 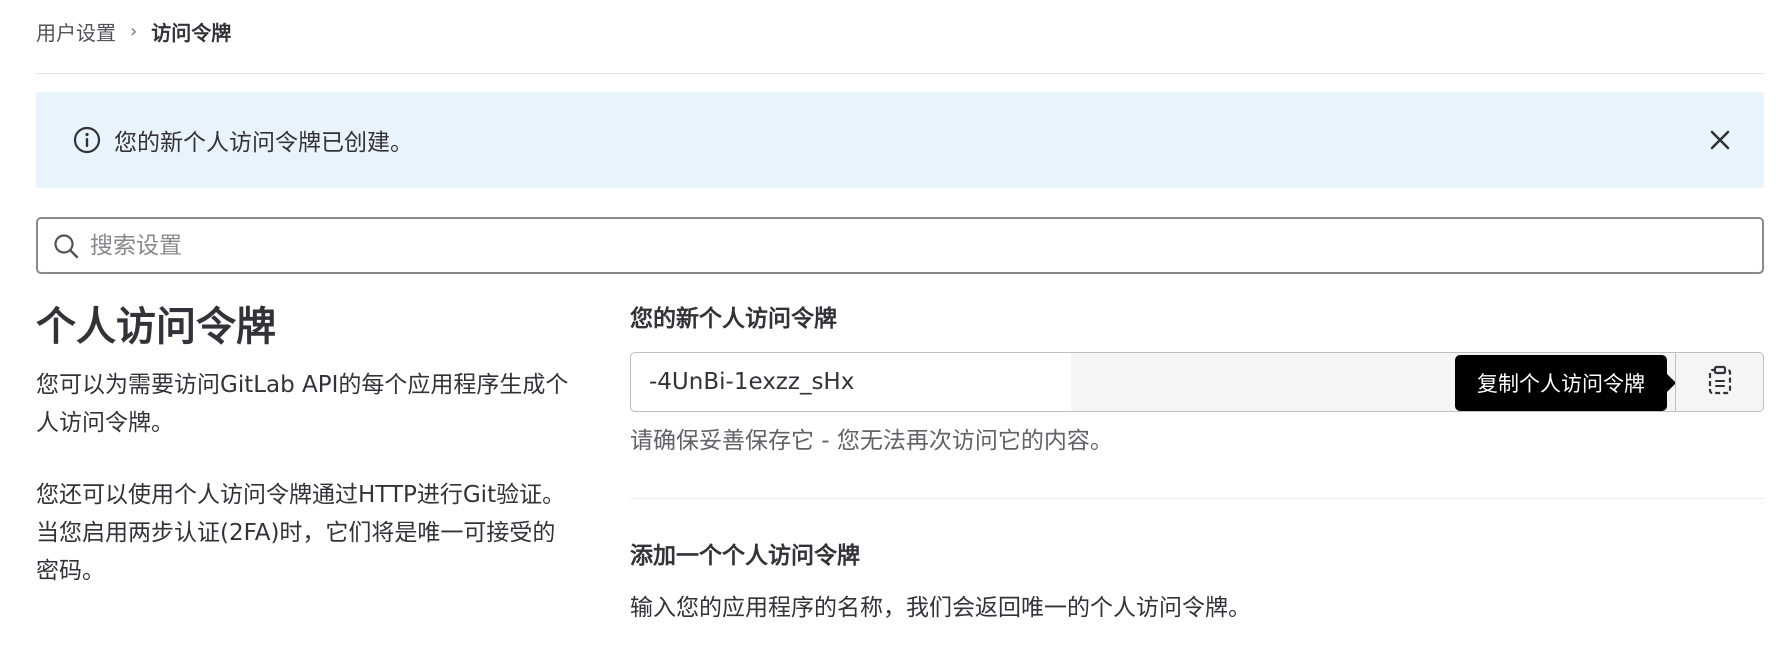 What do you see at coordinates (302, 404) in the screenshot?
I see `section-description-1: 您可以为需要访问GitLab API的每个应用程序生成个人访问令牌。` at bounding box center [302, 404].